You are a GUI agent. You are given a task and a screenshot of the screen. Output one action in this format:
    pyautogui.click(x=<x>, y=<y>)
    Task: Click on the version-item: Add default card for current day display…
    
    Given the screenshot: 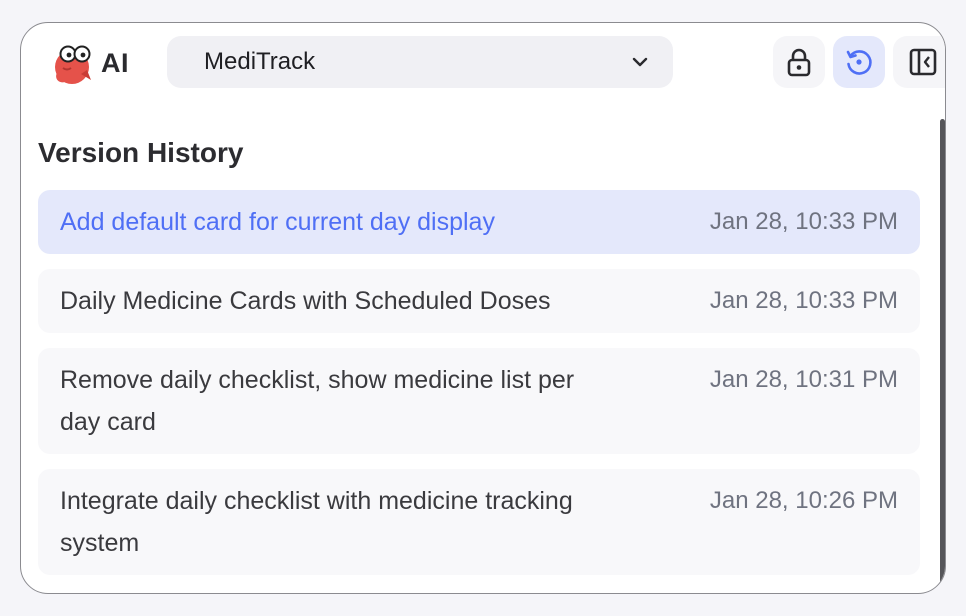 What is the action you would take?
    pyautogui.click(x=479, y=222)
    